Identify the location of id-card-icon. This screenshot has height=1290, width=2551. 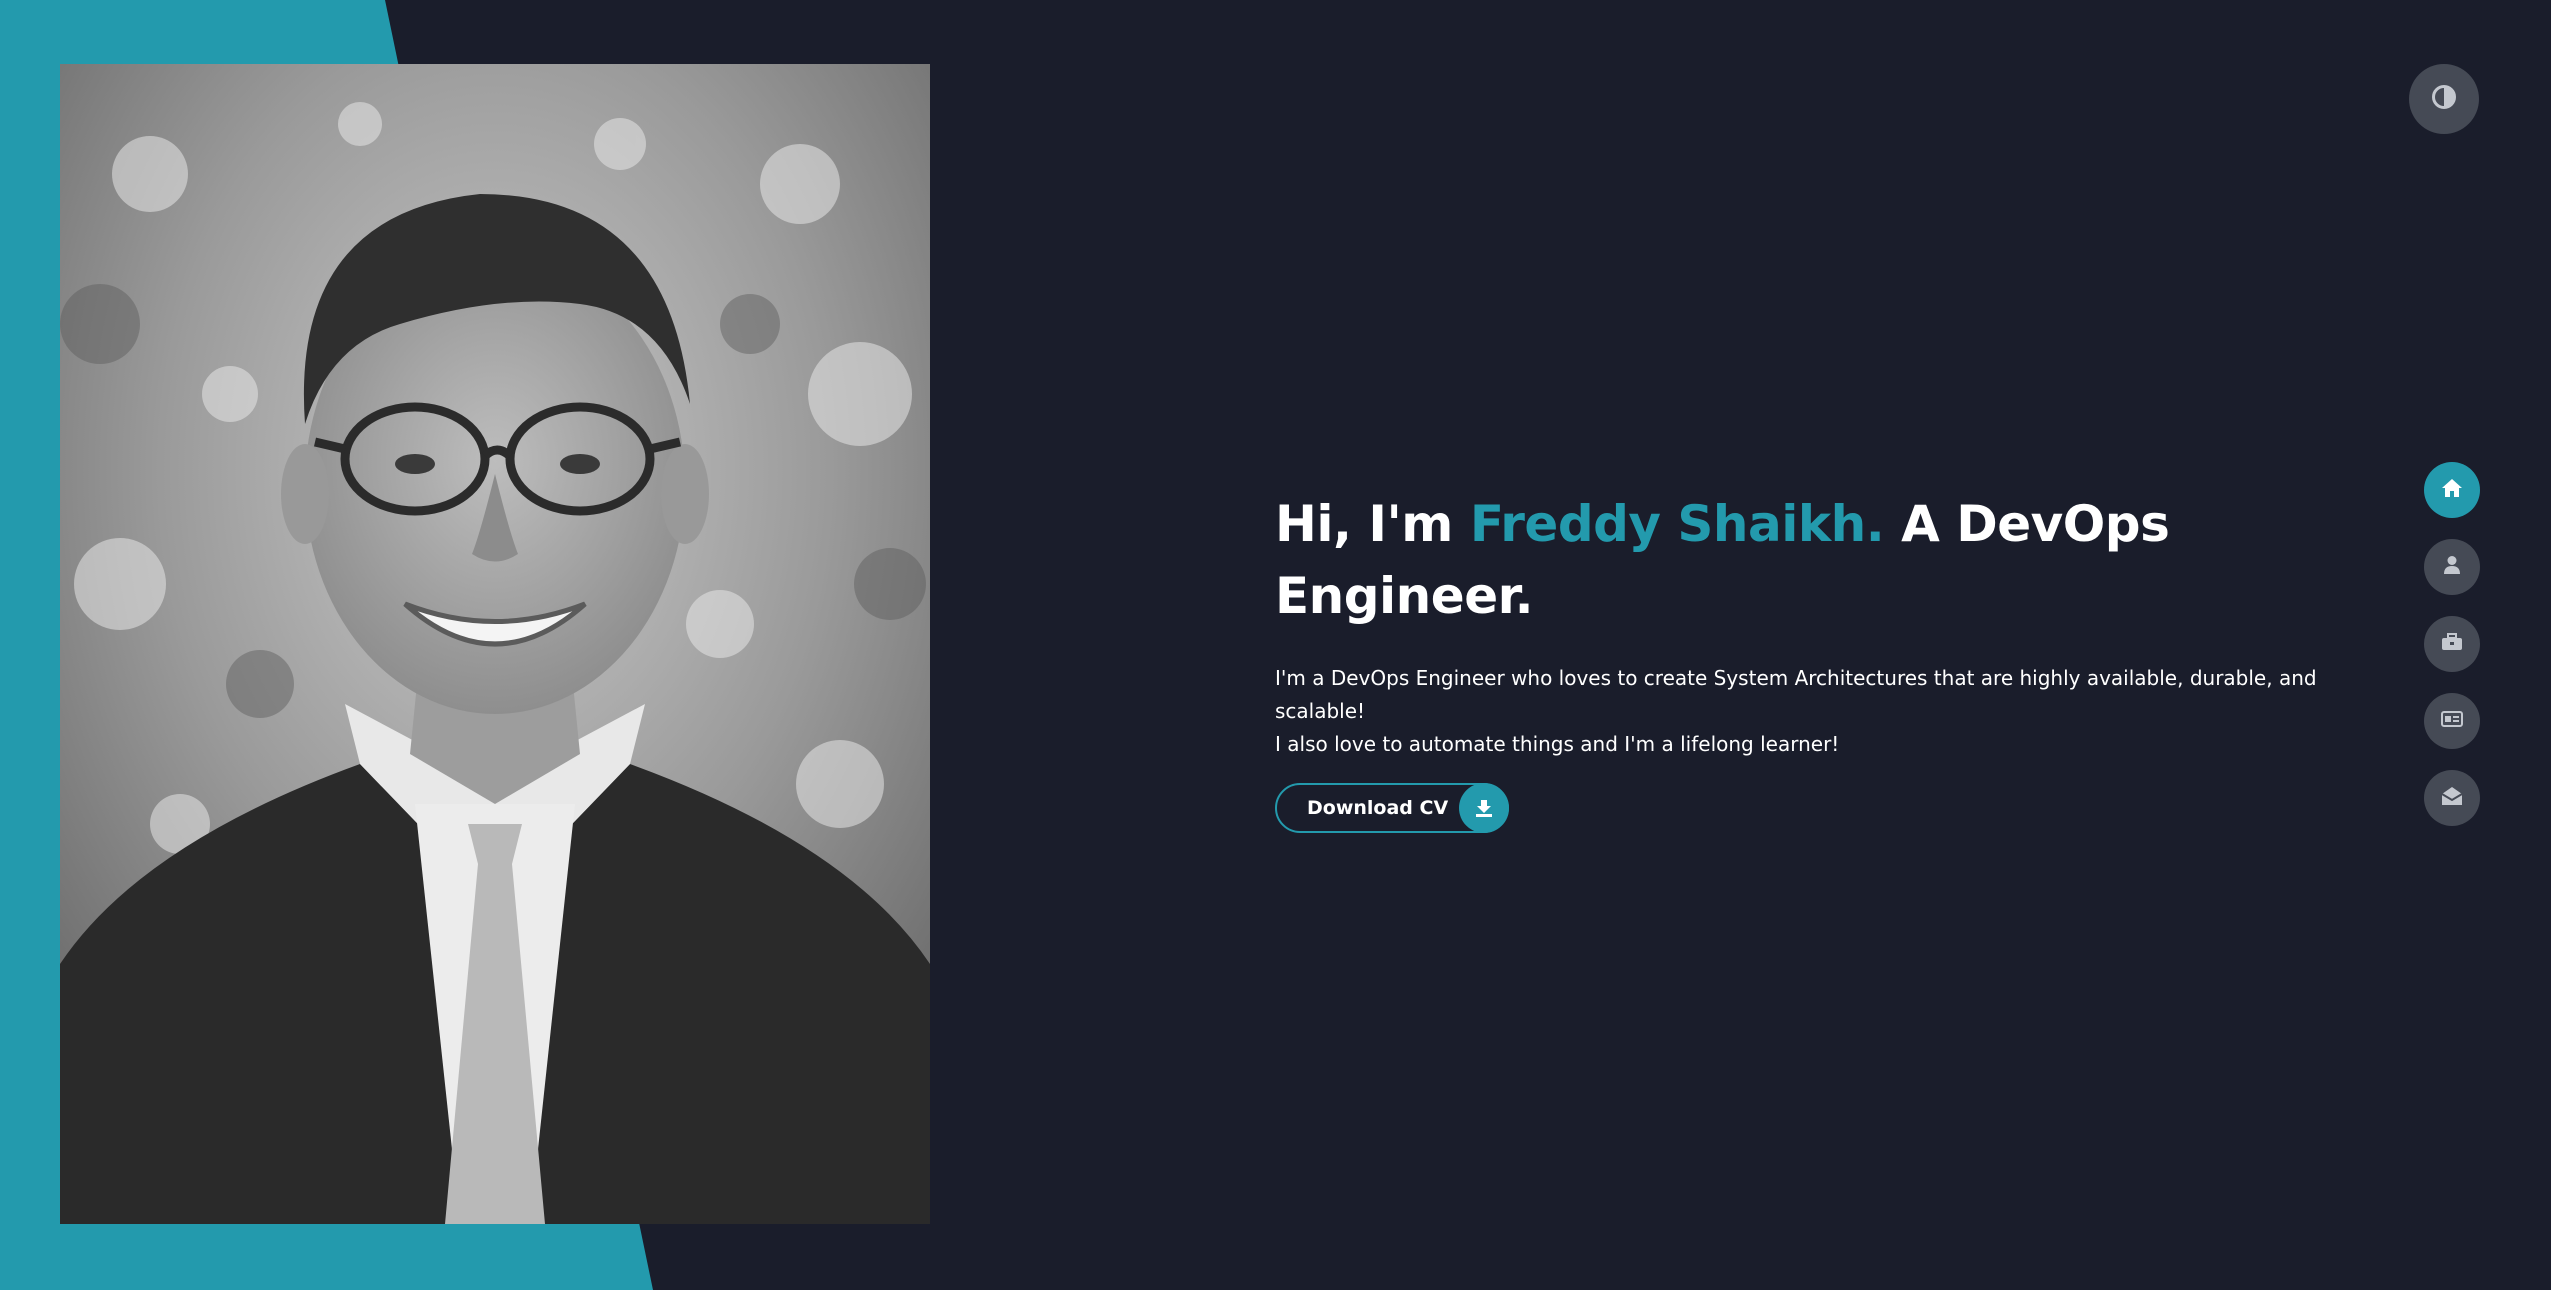
(2452, 721).